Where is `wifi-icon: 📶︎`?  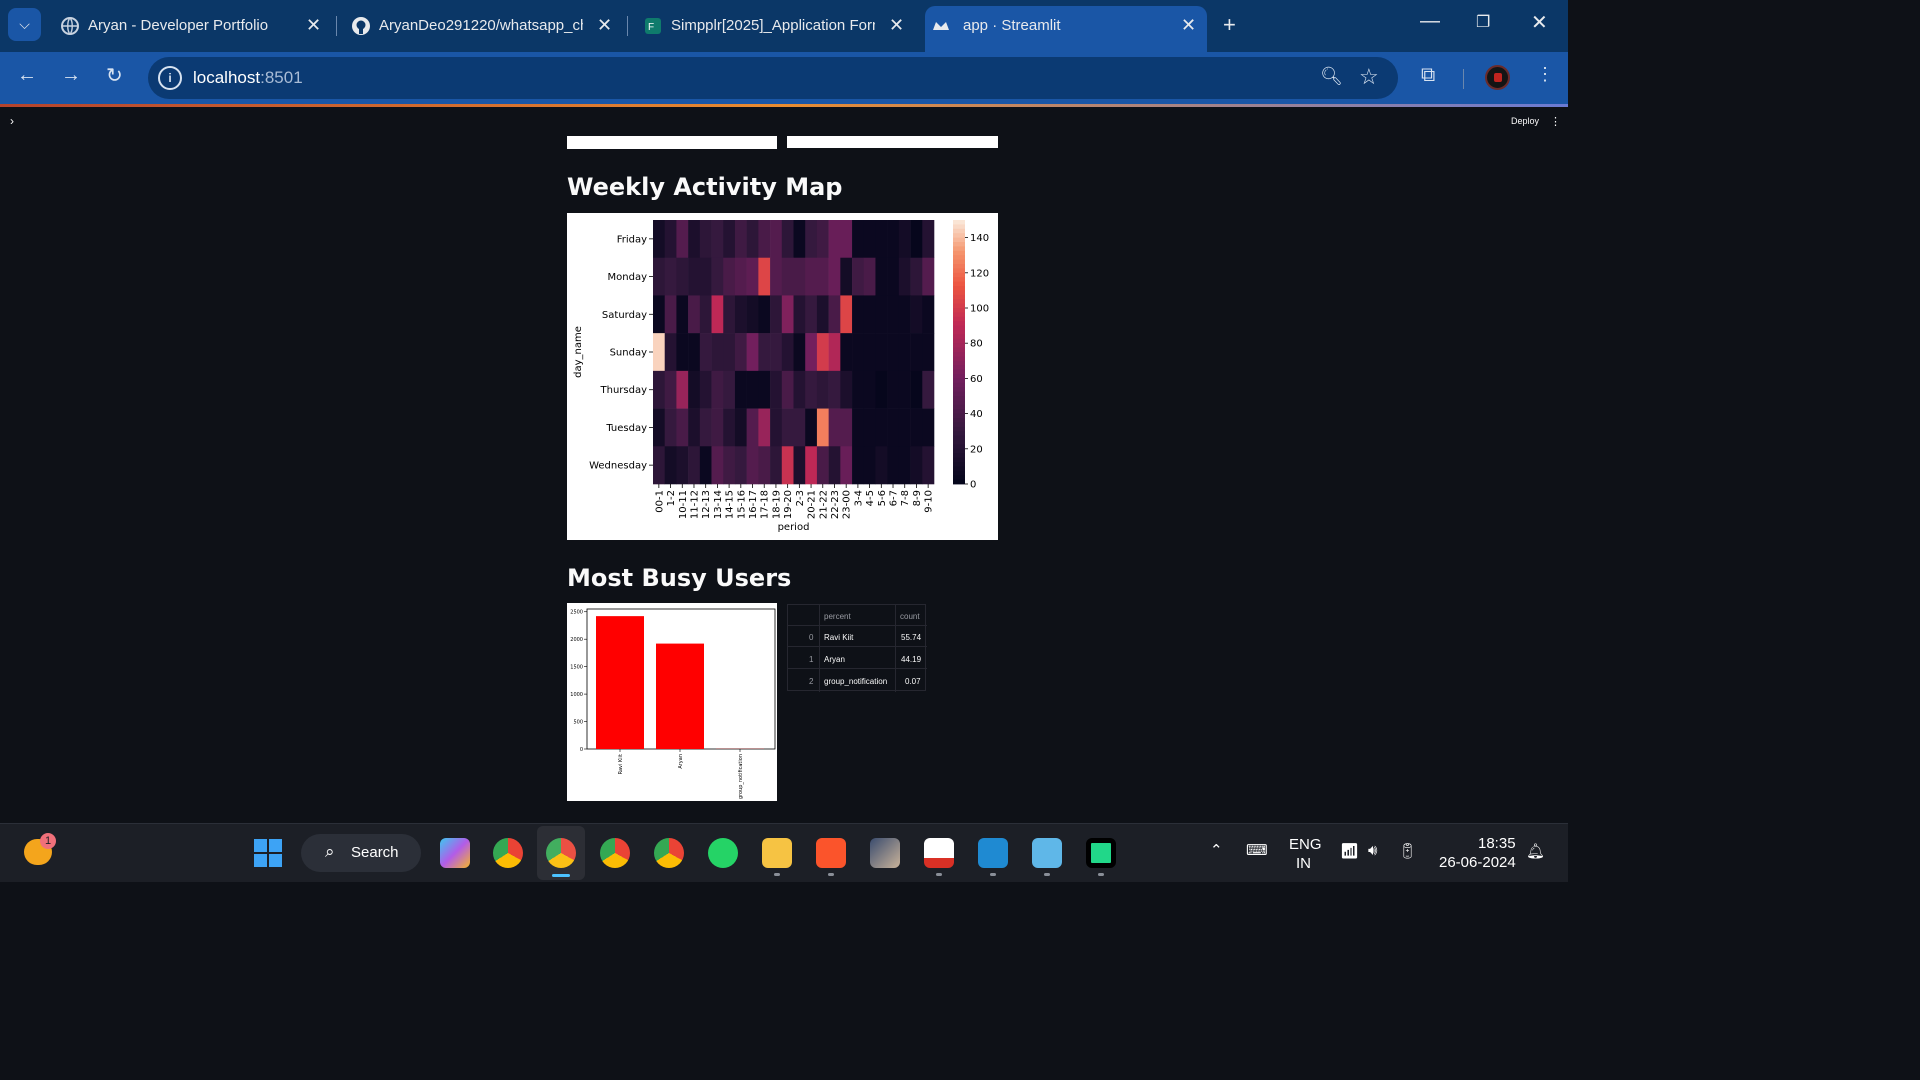
wifi-icon: 📶︎ is located at coordinates (1349, 851).